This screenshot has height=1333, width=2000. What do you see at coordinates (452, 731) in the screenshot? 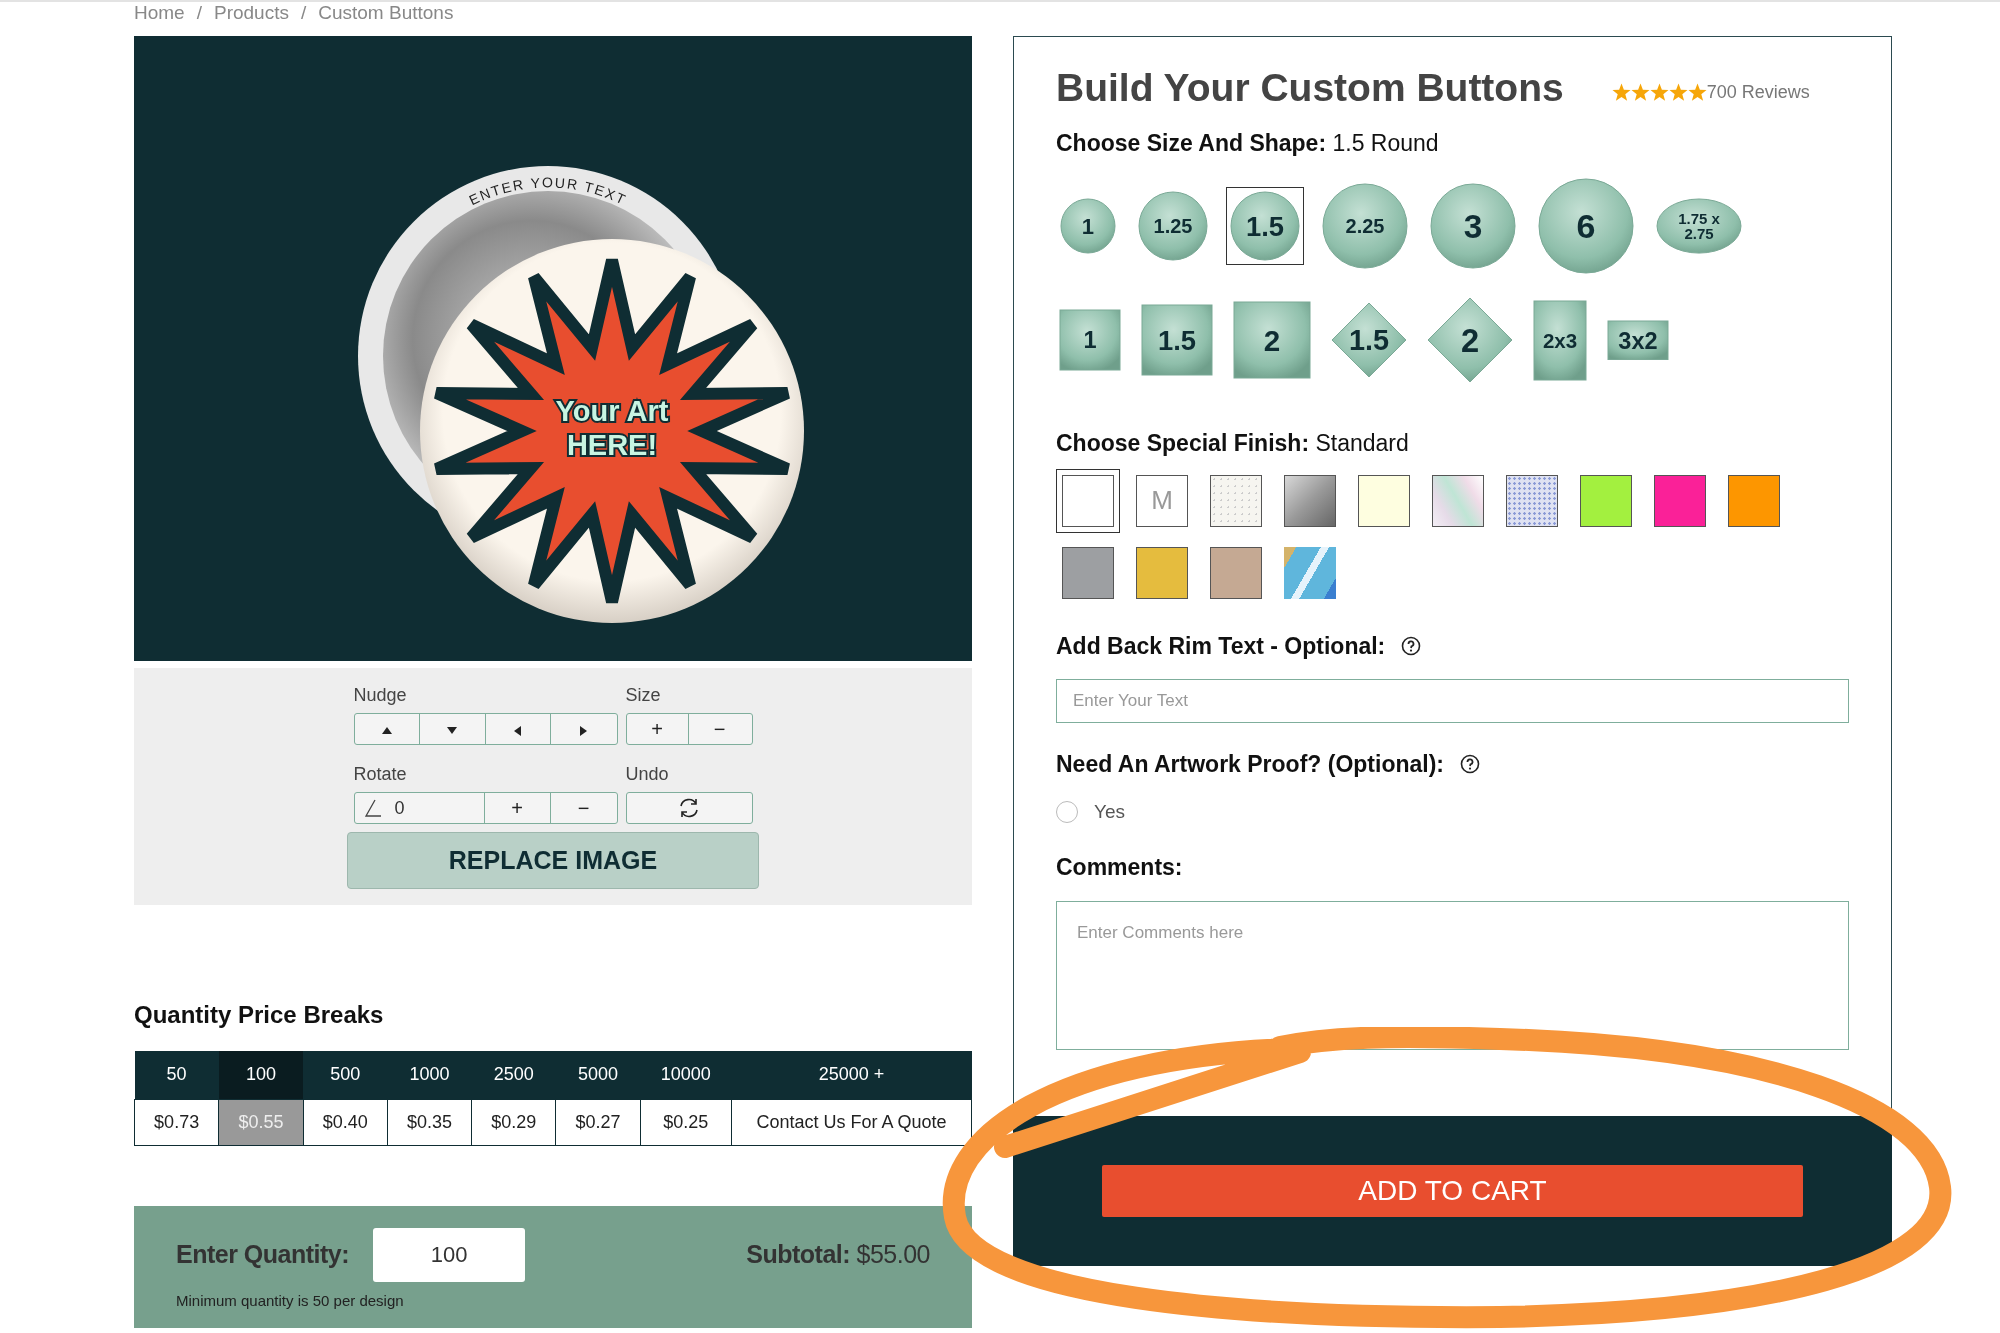
I see `down-arrow-icon` at bounding box center [452, 731].